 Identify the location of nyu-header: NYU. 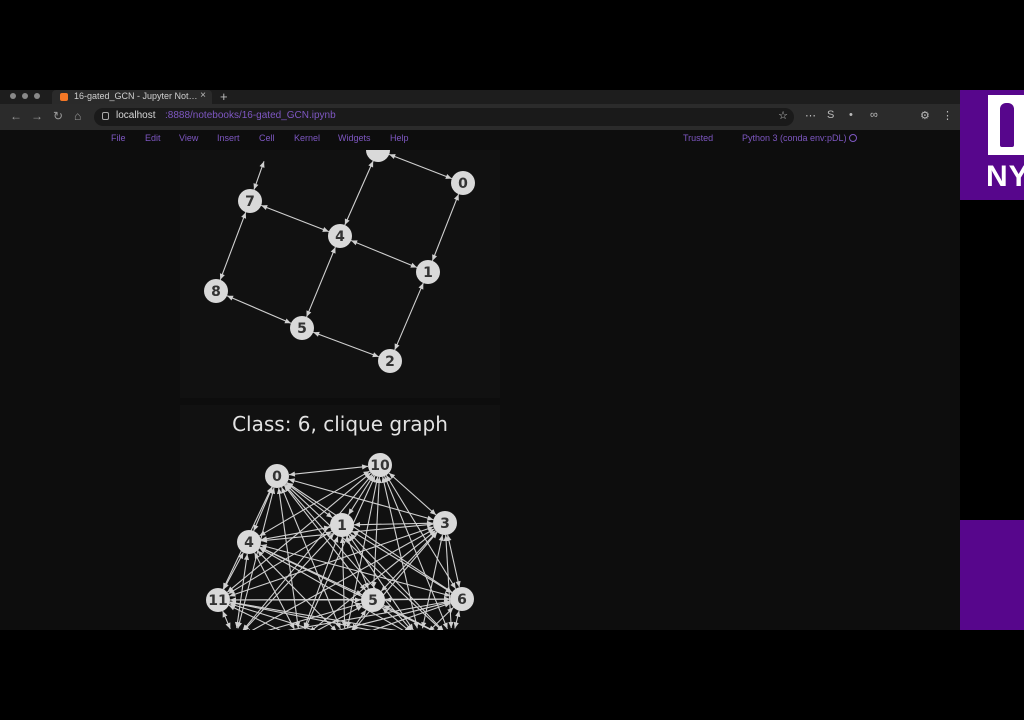
(992, 145).